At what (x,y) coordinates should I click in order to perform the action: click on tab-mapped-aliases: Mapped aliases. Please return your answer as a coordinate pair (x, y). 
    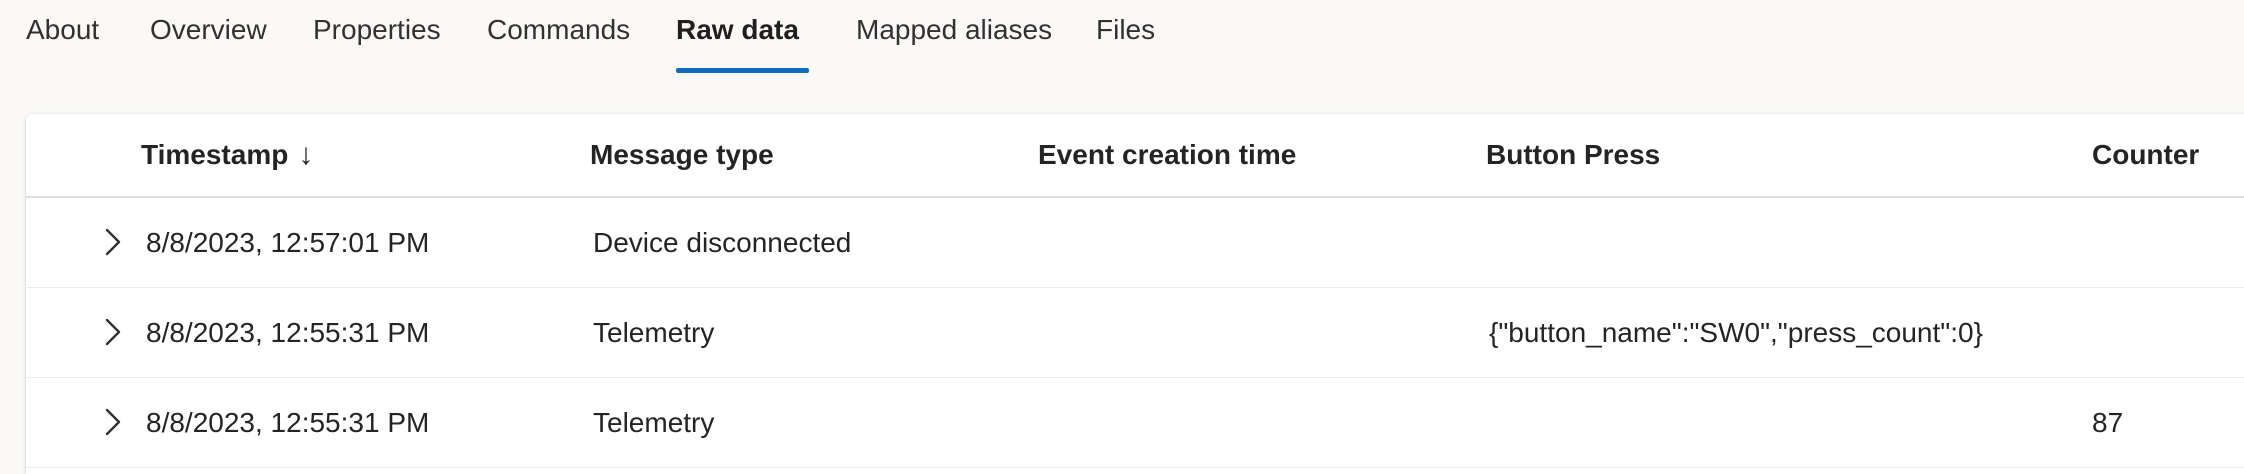
    Looking at the image, I should click on (954, 37).